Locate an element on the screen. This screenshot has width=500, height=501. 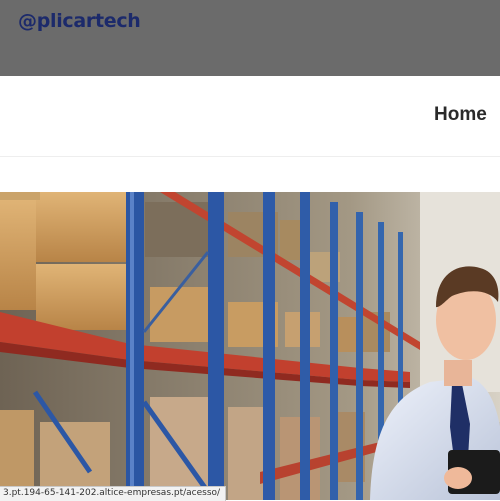
site-logo: @plicartech is located at coordinates (79, 21).